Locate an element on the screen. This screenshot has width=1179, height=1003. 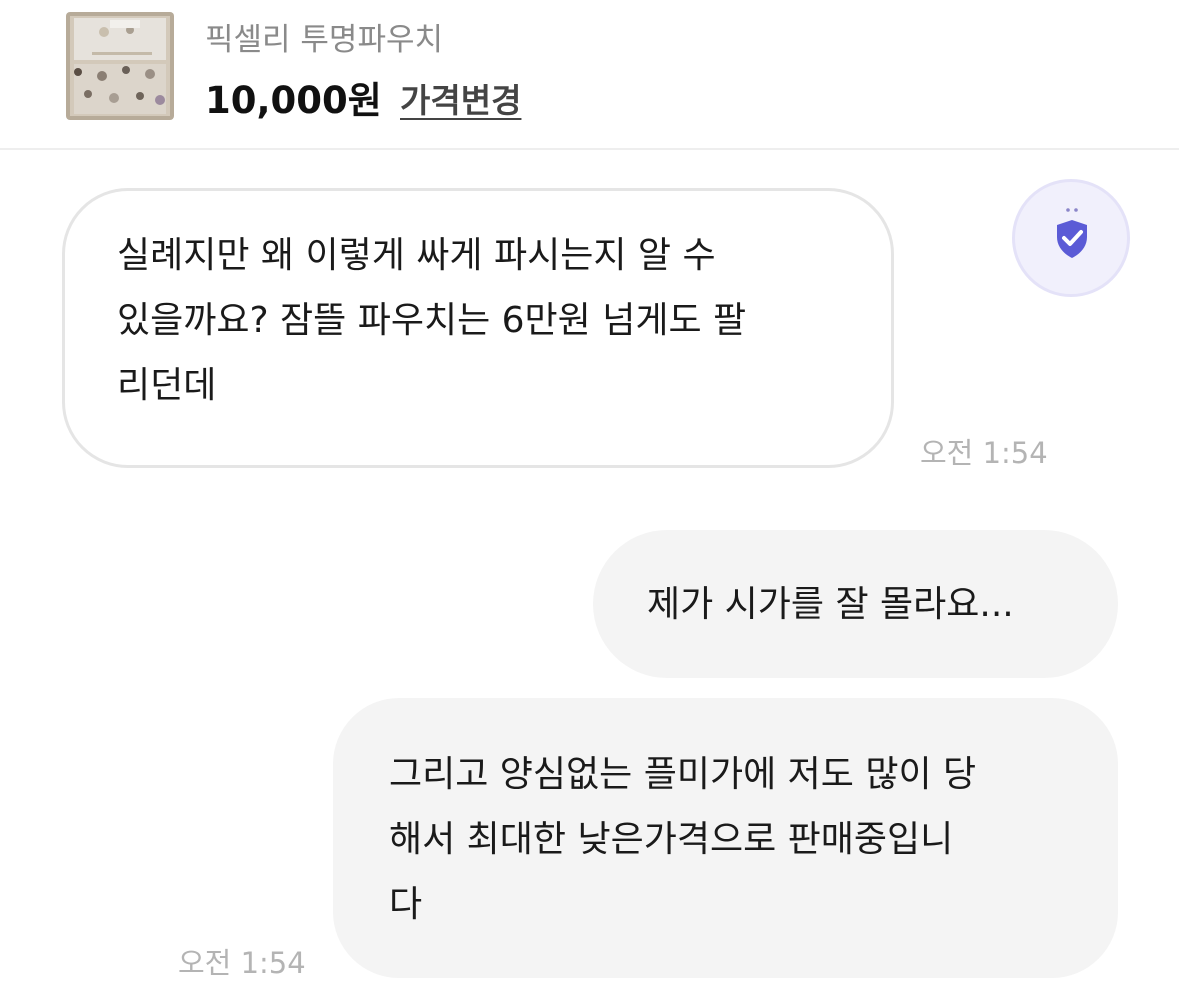
header-divider is located at coordinates (589, 149).